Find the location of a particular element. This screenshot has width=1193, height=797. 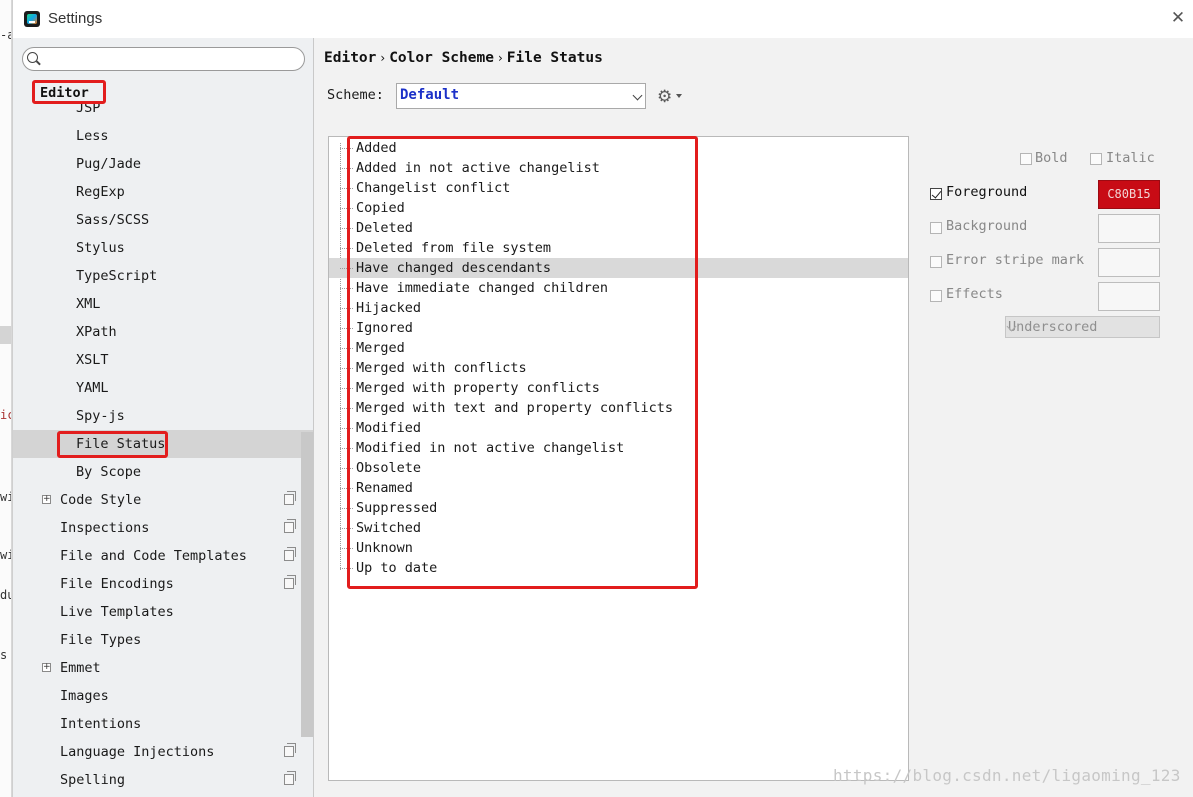

sidebar-item-label: XML is located at coordinates (88, 304).